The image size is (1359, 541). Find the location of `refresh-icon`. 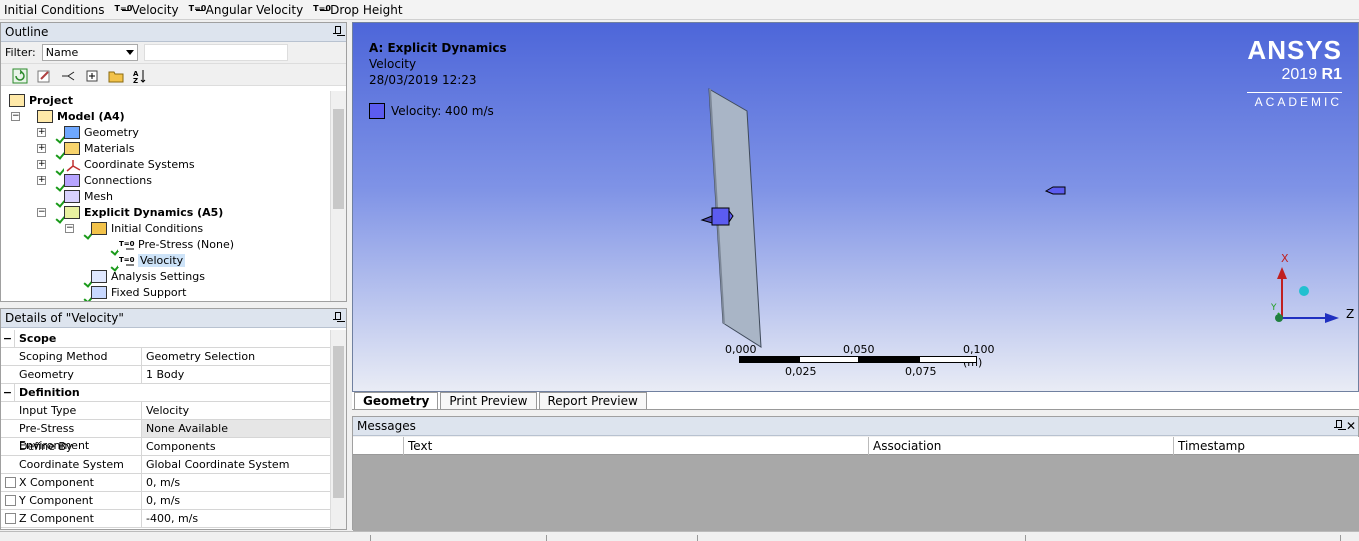

refresh-icon is located at coordinates (19, 75).